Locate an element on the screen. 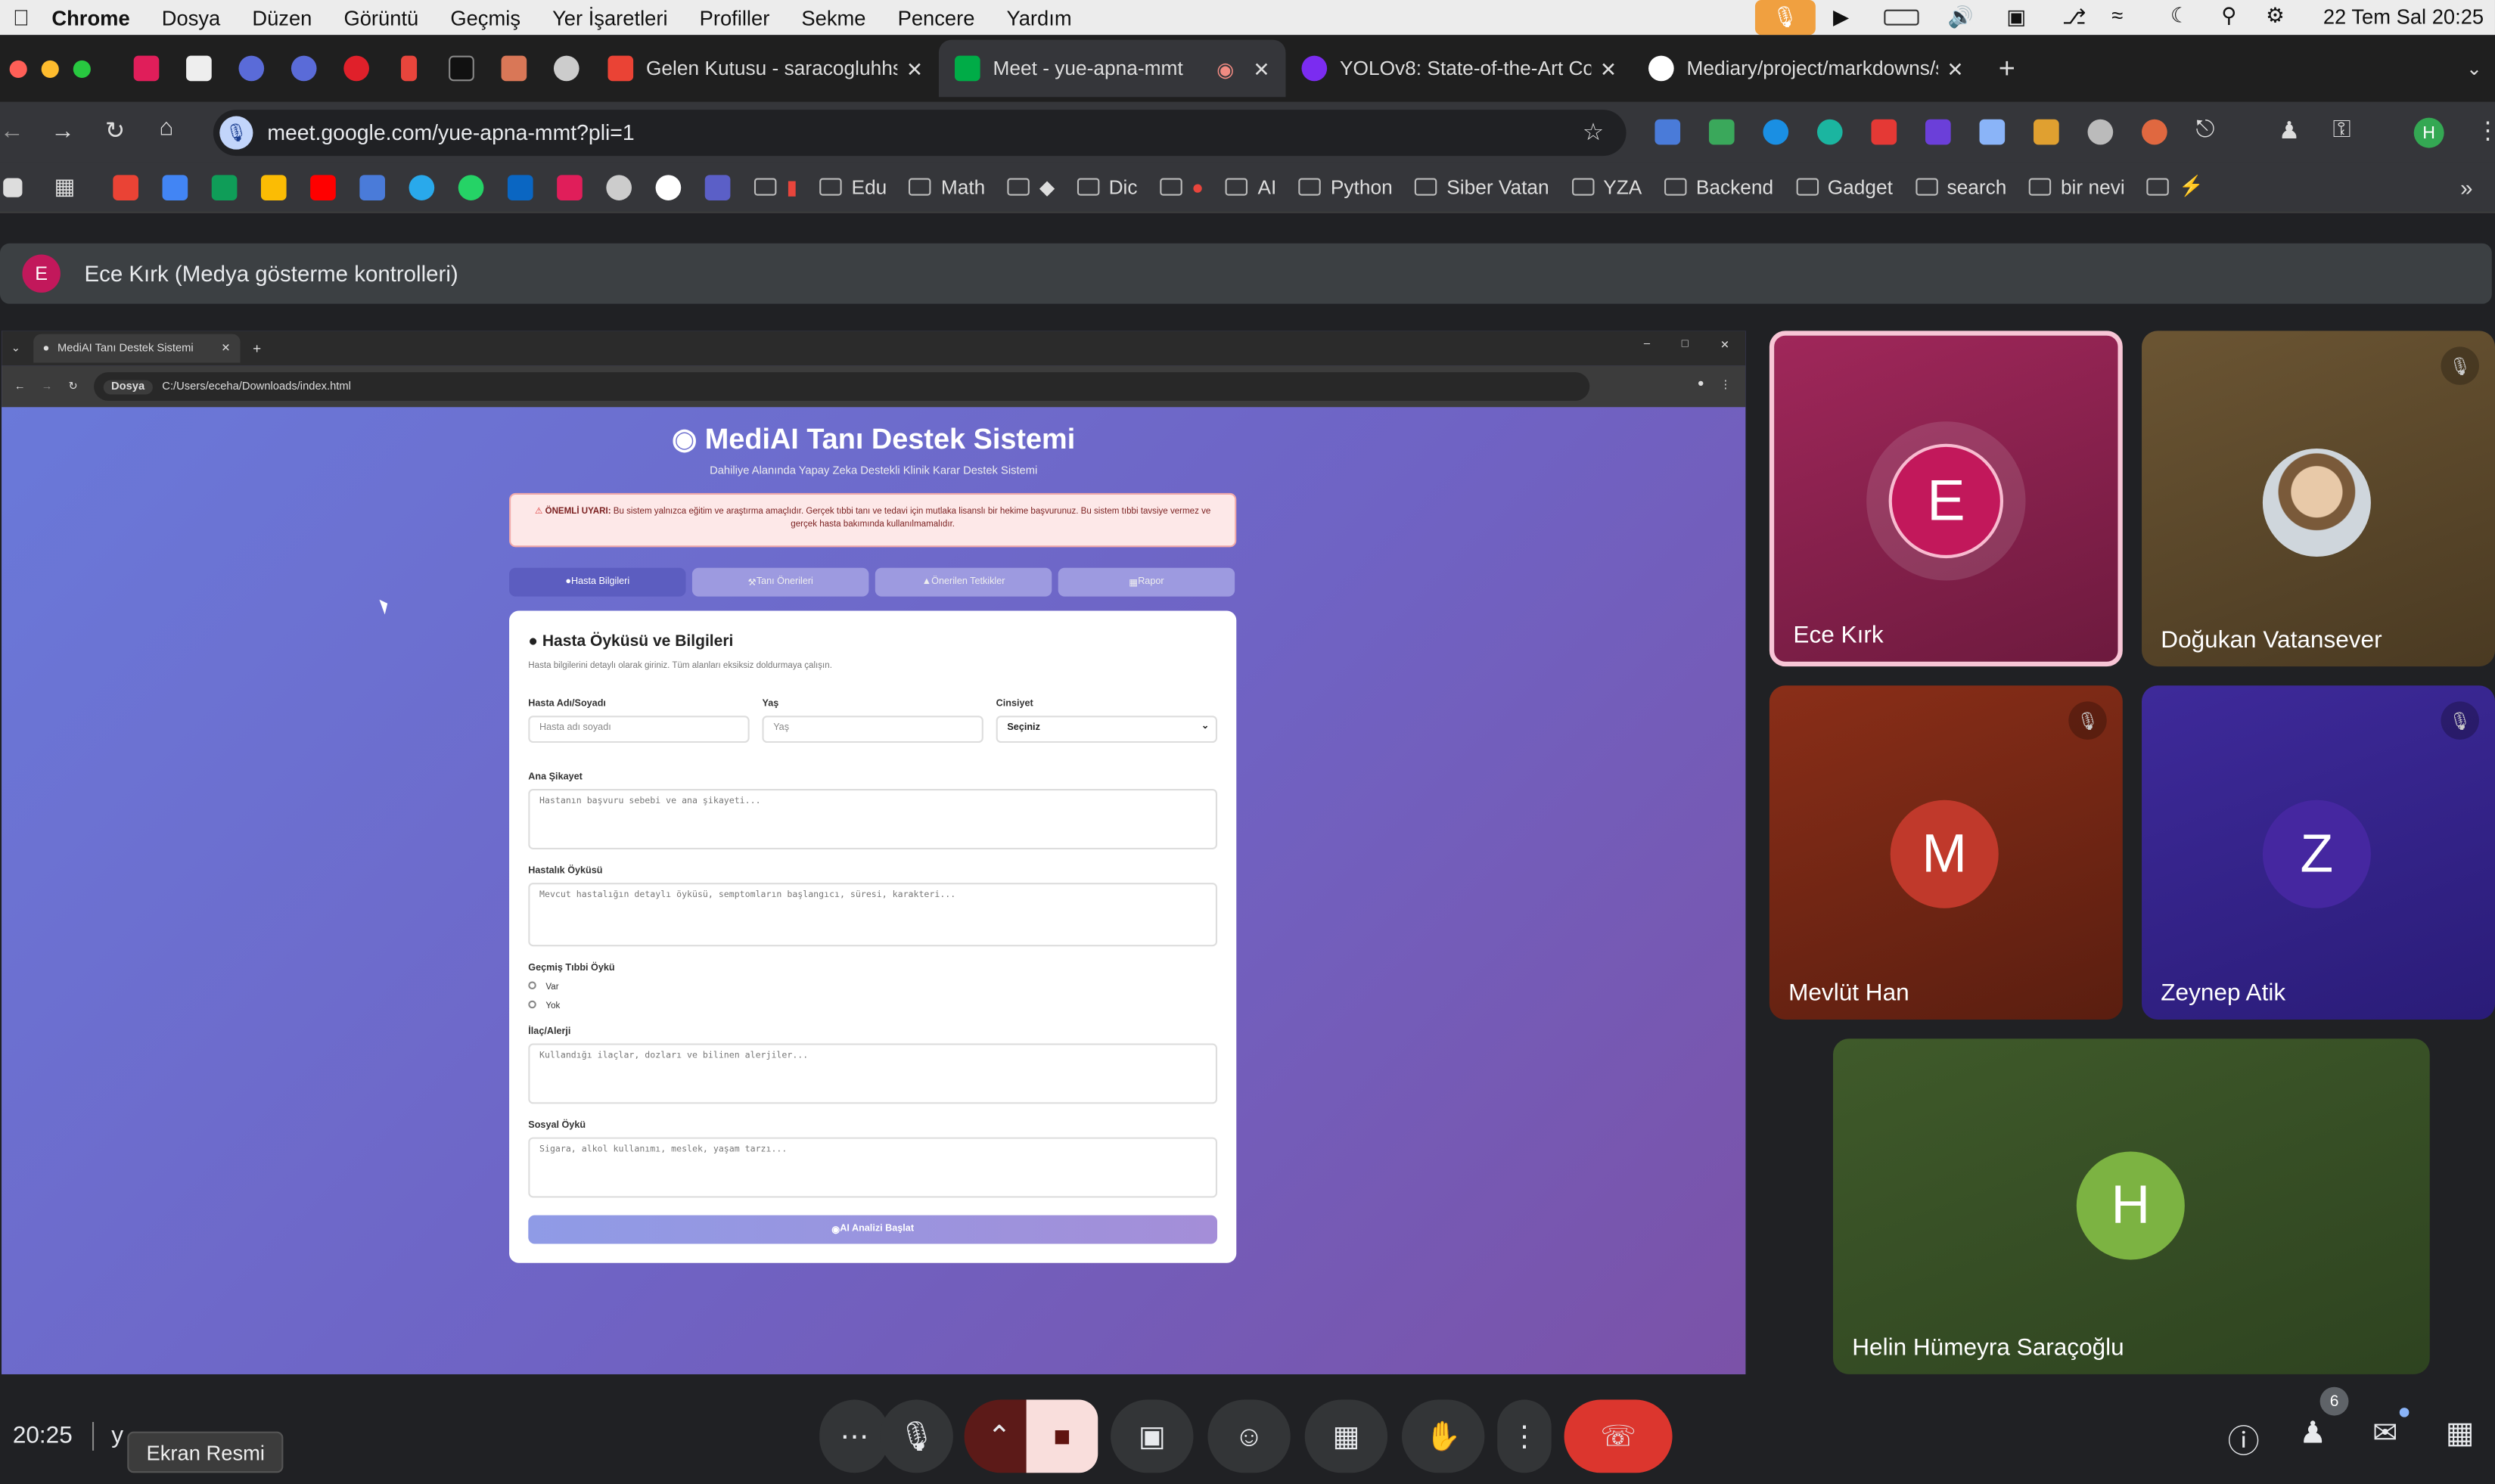  new-tab-icon: + is located at coordinates (2007, 68).